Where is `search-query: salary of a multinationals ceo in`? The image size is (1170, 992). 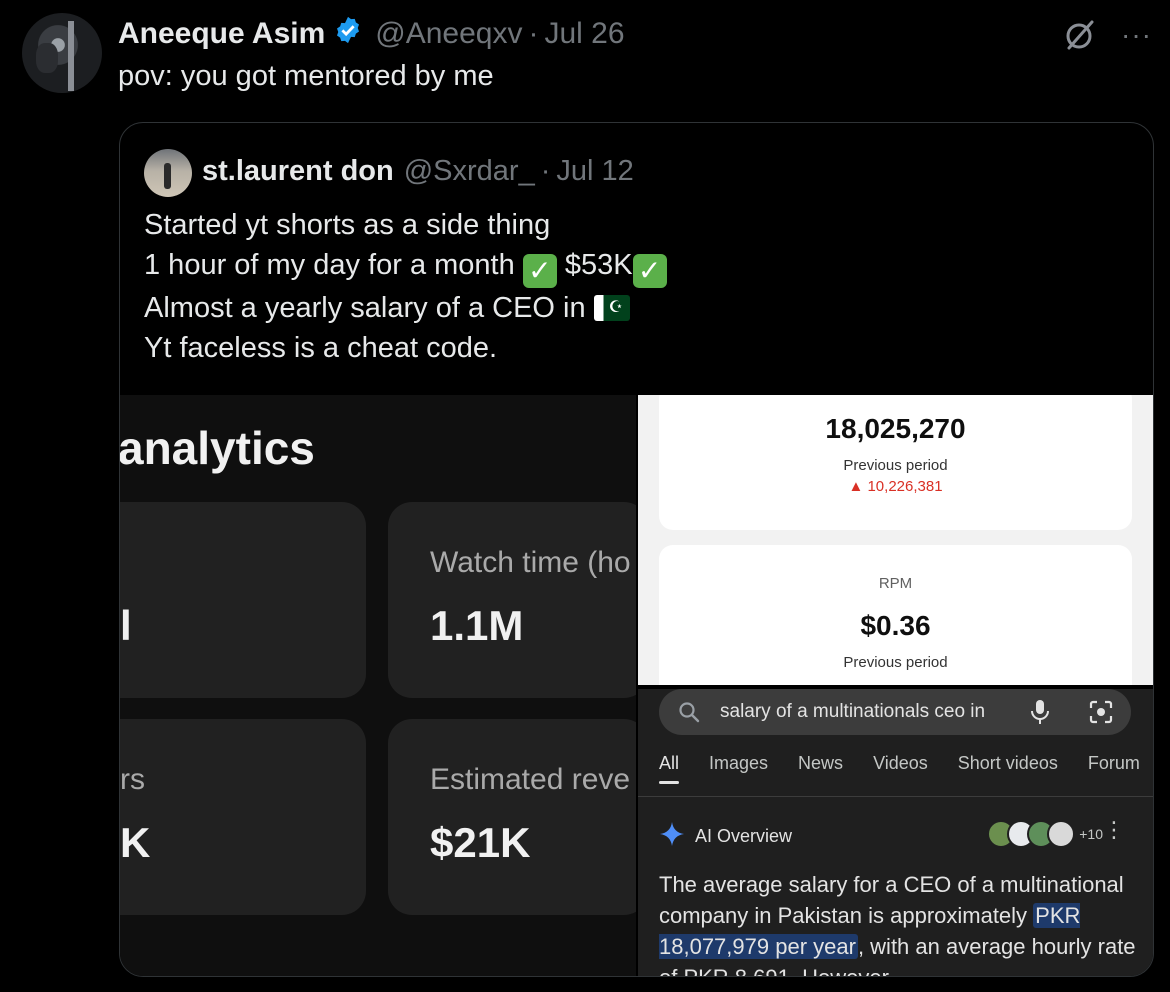 search-query: salary of a multinationals ceo in is located at coordinates (852, 712).